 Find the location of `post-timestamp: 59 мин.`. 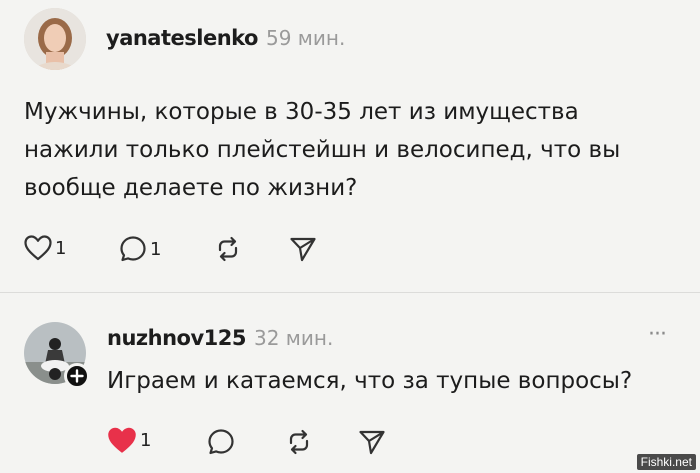

post-timestamp: 59 мин. is located at coordinates (305, 38).